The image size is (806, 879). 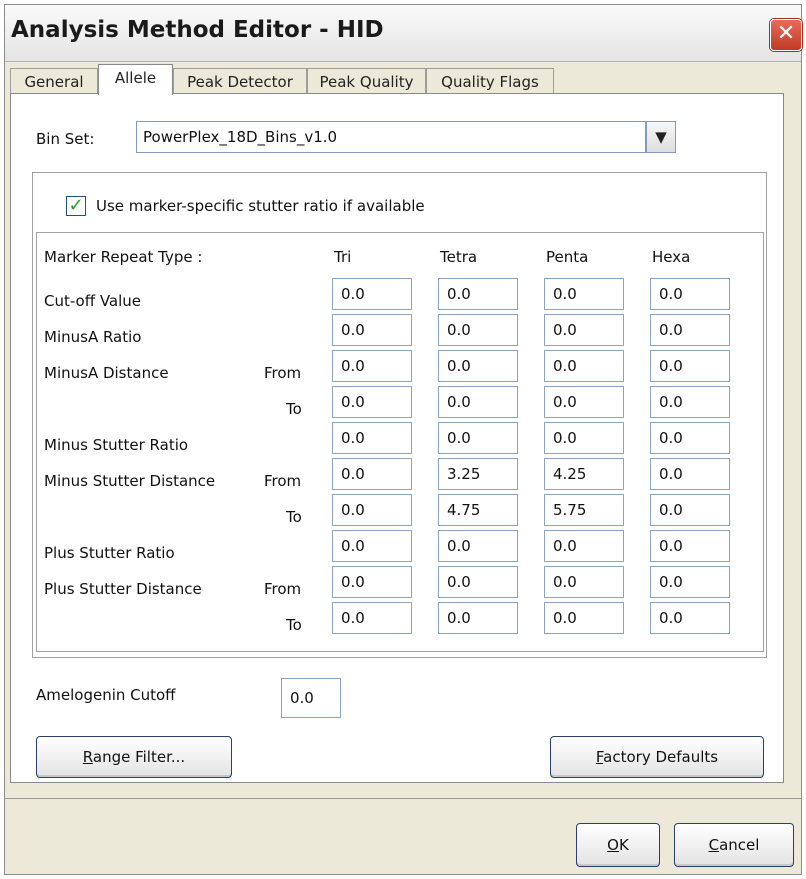 What do you see at coordinates (584, 510) in the screenshot?
I see `value-field-penta: 5.75` at bounding box center [584, 510].